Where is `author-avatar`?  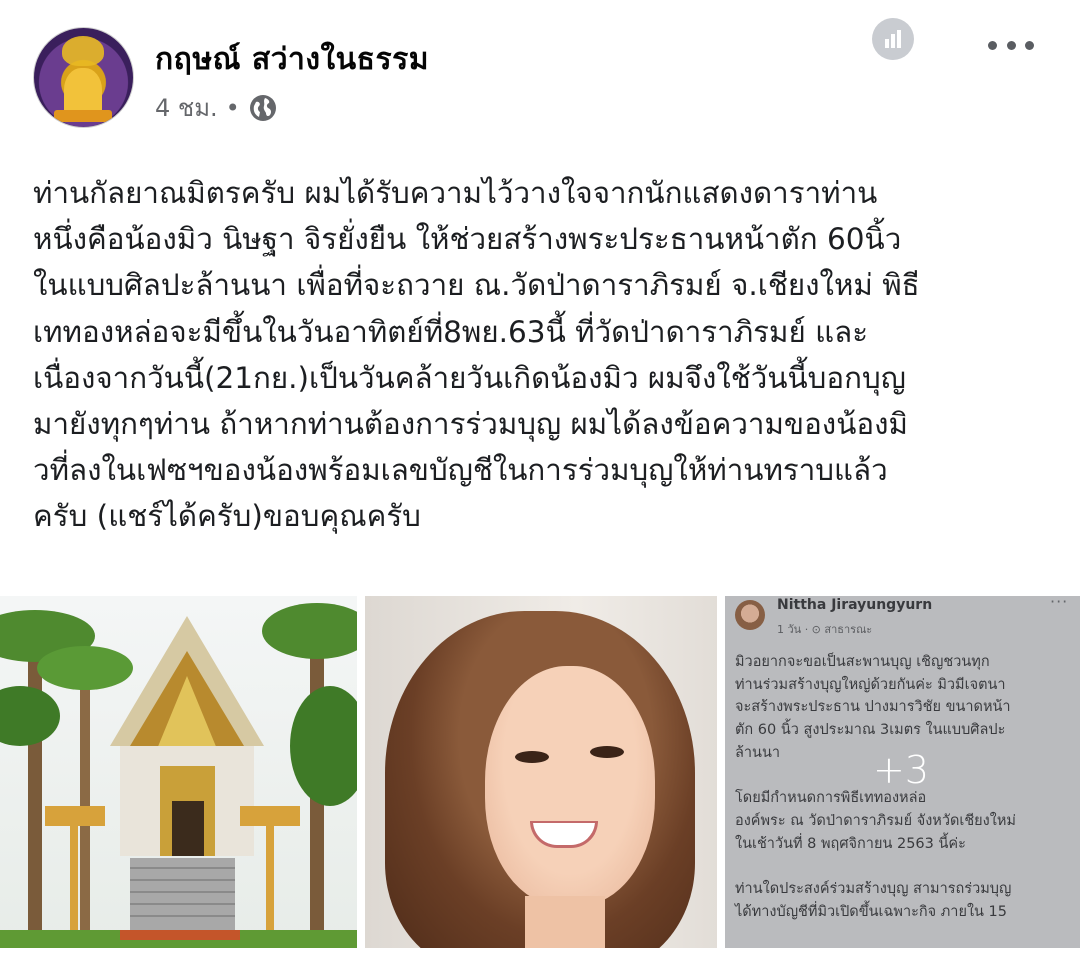 author-avatar is located at coordinates (83, 77).